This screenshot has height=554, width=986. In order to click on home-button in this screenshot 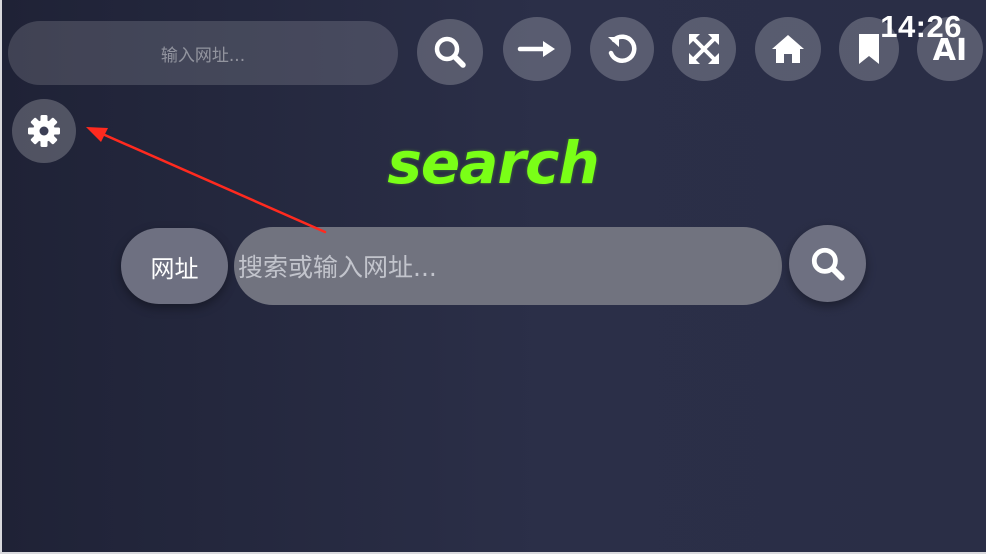, I will do `click(788, 49)`.